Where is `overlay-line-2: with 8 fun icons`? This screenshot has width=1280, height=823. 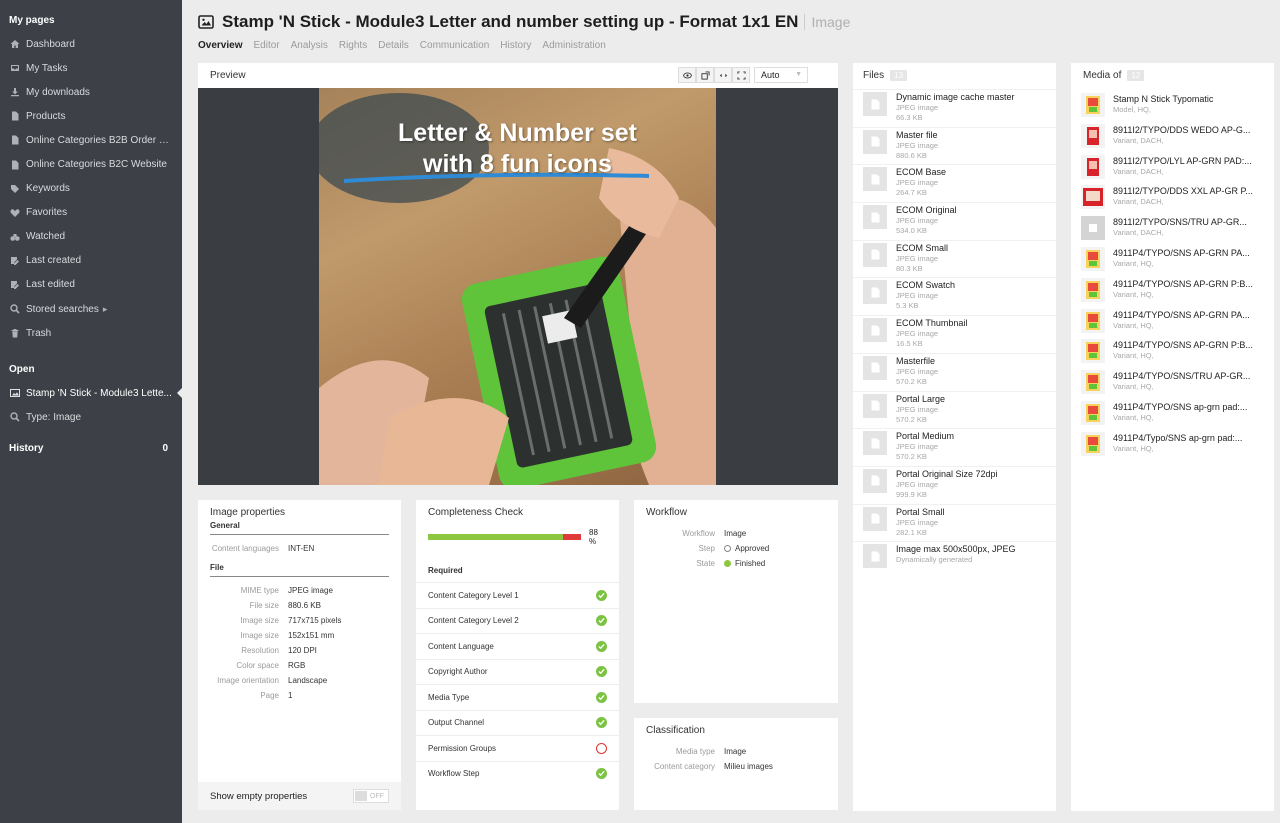
overlay-line-2: with 8 fun icons is located at coordinates (517, 164).